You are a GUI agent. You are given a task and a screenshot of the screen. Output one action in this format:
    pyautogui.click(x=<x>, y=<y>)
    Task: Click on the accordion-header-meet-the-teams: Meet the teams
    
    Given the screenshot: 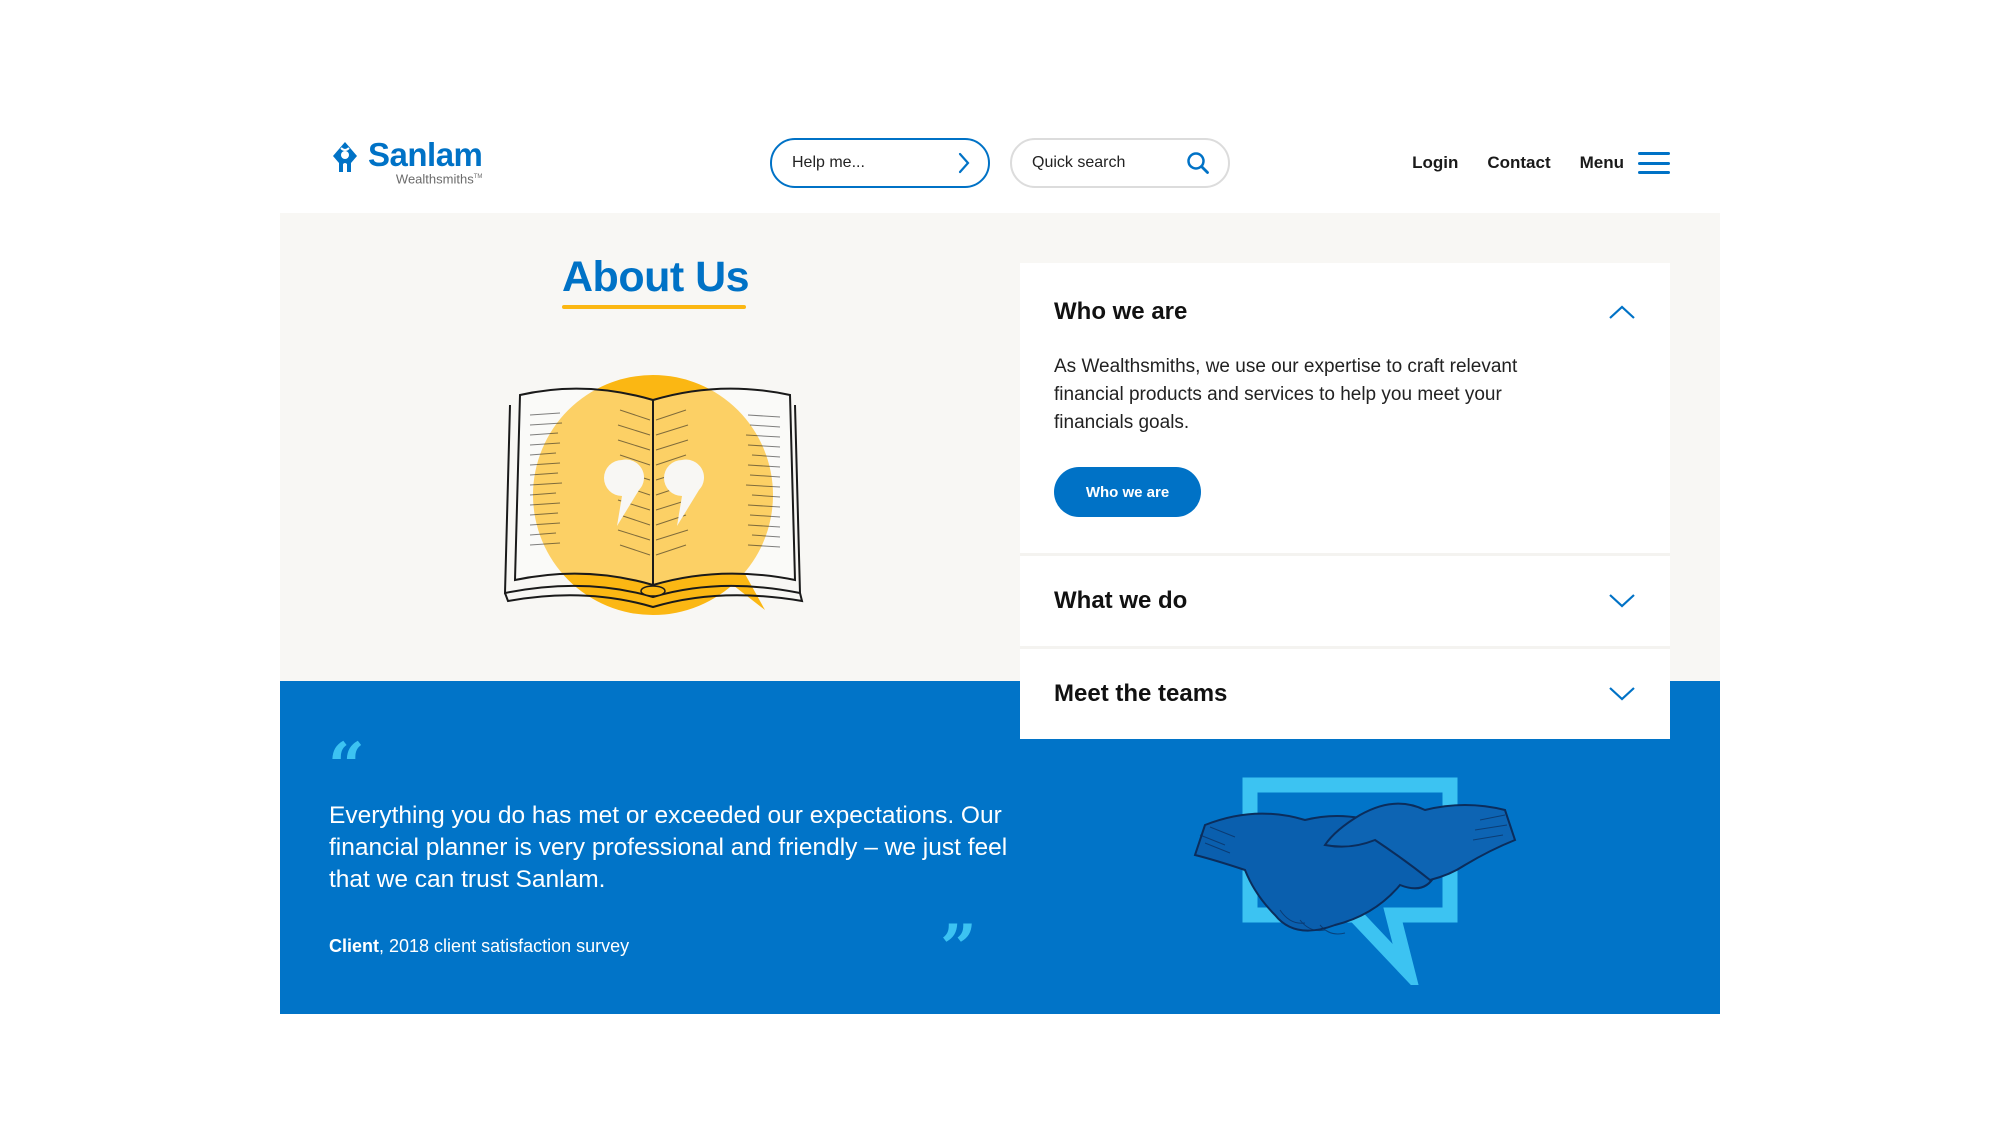 What is the action you would take?
    pyautogui.click(x=1345, y=694)
    